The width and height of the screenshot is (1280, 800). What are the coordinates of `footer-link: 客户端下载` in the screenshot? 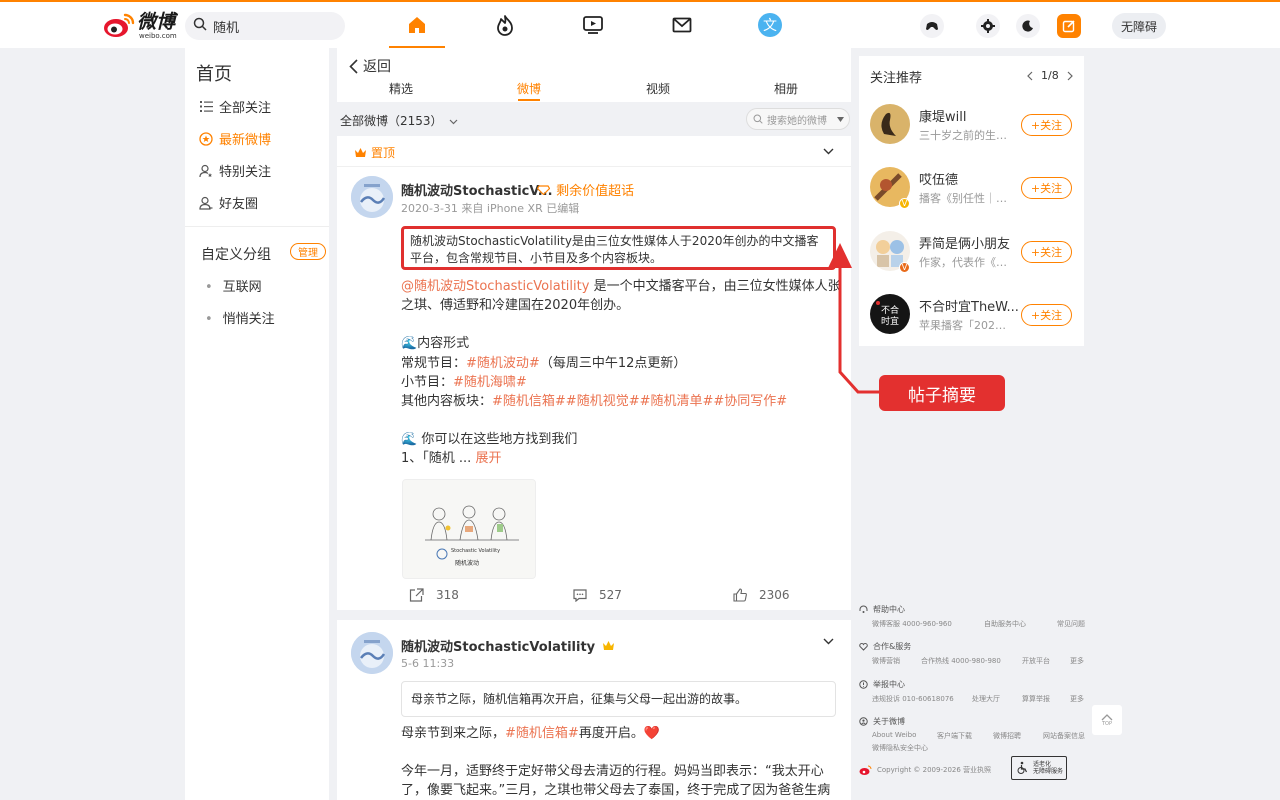 It's located at (954, 736).